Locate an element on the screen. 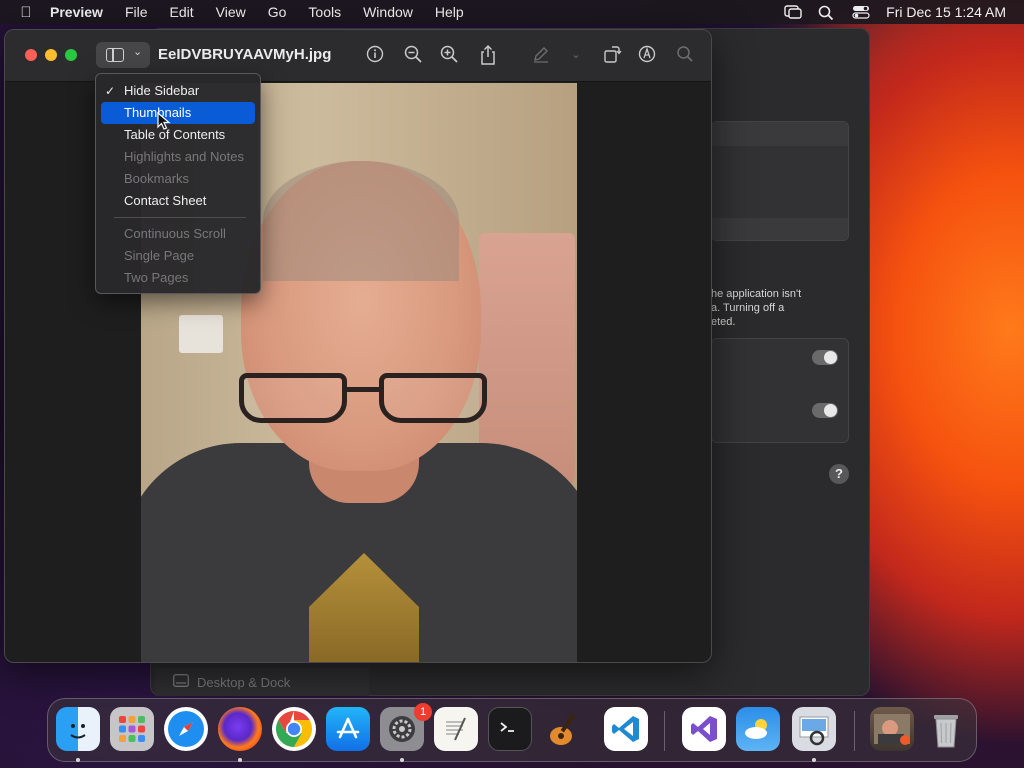 The image size is (1024, 768). app-store-icon is located at coordinates (348, 729).